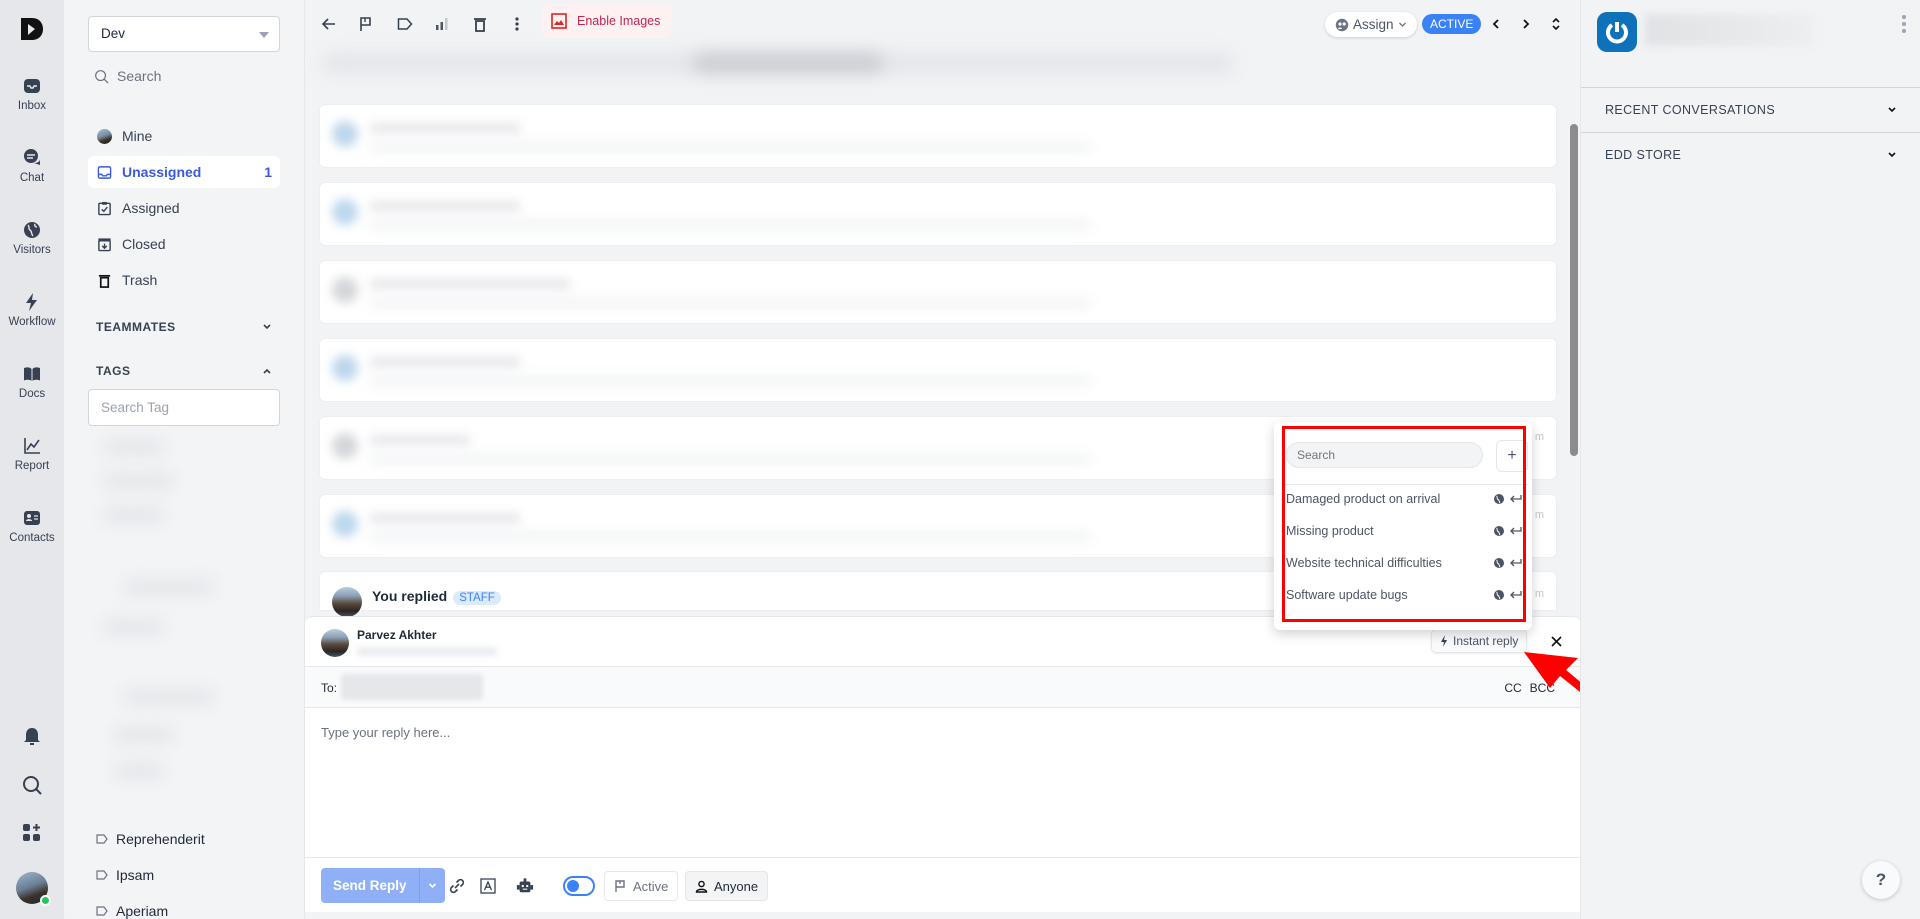 The height and width of the screenshot is (919, 1920). Describe the element at coordinates (184, 136) in the screenshot. I see `nav-item-mine: Mine` at that location.